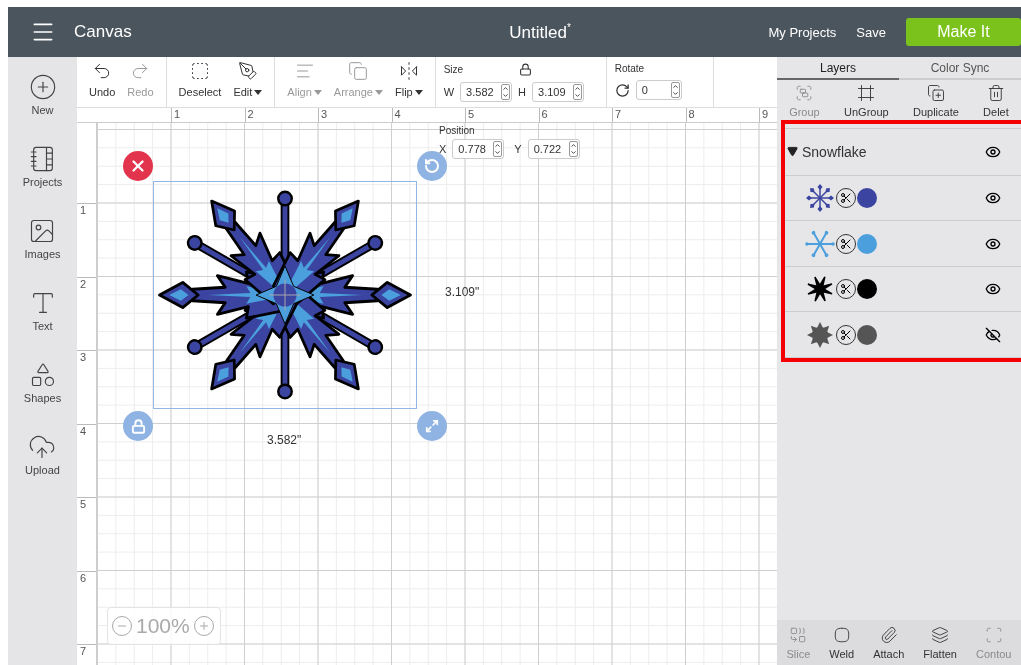 The width and height of the screenshot is (1021, 665). Describe the element at coordinates (408, 71) in the screenshot. I see `flip-icon` at that location.